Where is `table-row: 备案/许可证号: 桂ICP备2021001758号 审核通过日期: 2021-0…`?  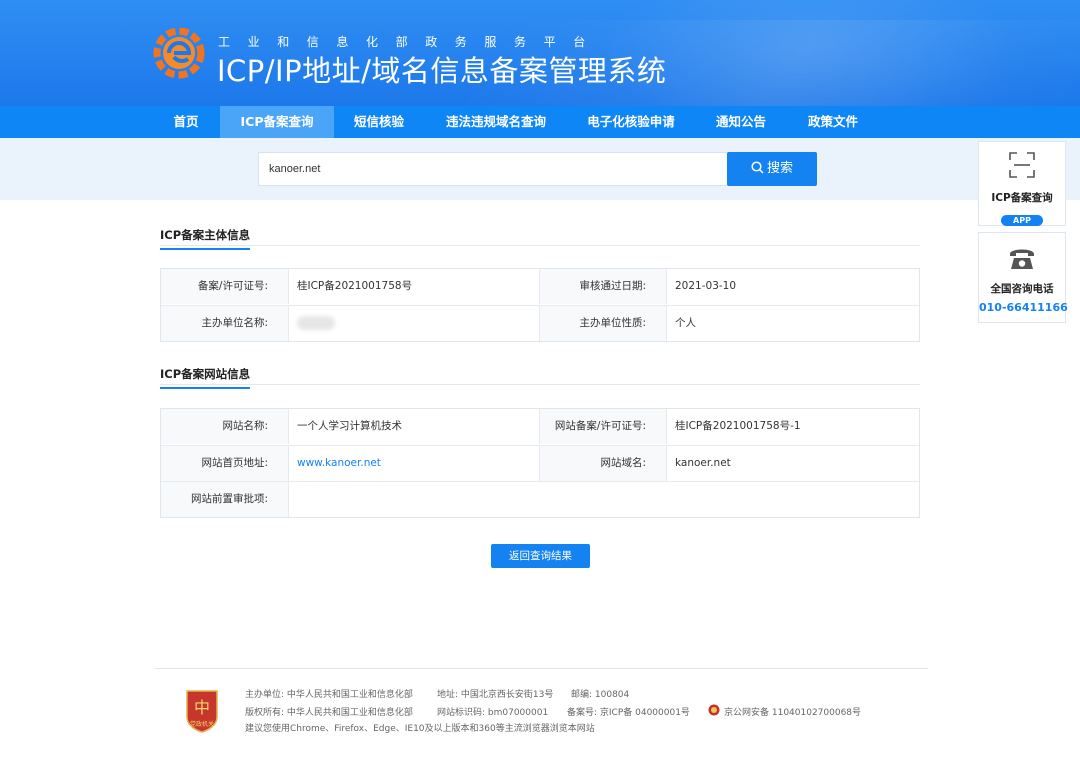
table-row: 备案/许可证号: 桂ICP备2021001758号 审核通过日期: 2021-0… is located at coordinates (540, 287).